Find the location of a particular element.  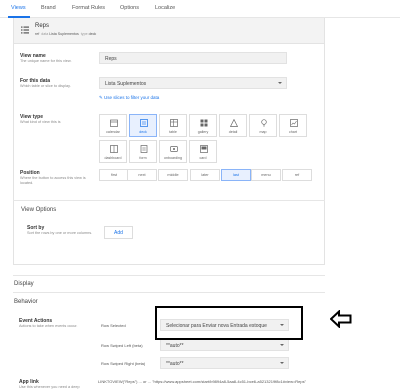

detail-icon is located at coordinates (234, 123).